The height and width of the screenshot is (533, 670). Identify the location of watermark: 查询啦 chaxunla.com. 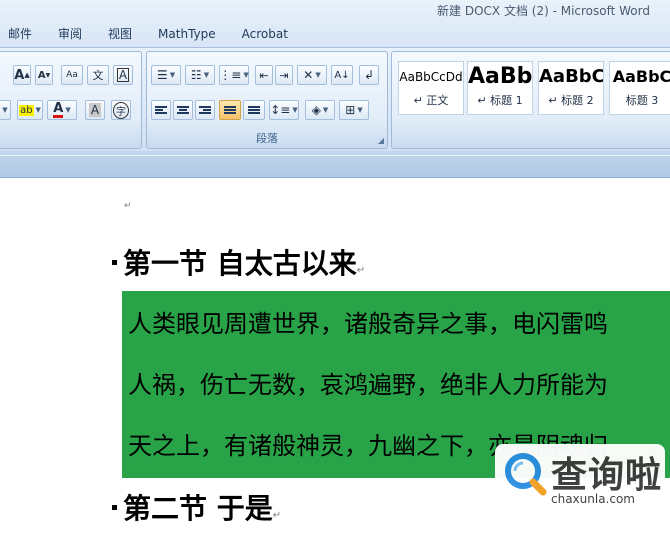
(580, 481).